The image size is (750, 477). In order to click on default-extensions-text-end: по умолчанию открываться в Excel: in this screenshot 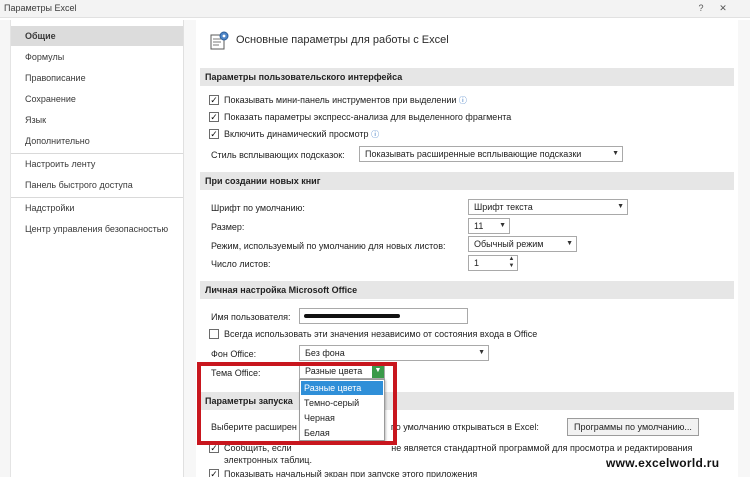, I will do `click(464, 427)`.